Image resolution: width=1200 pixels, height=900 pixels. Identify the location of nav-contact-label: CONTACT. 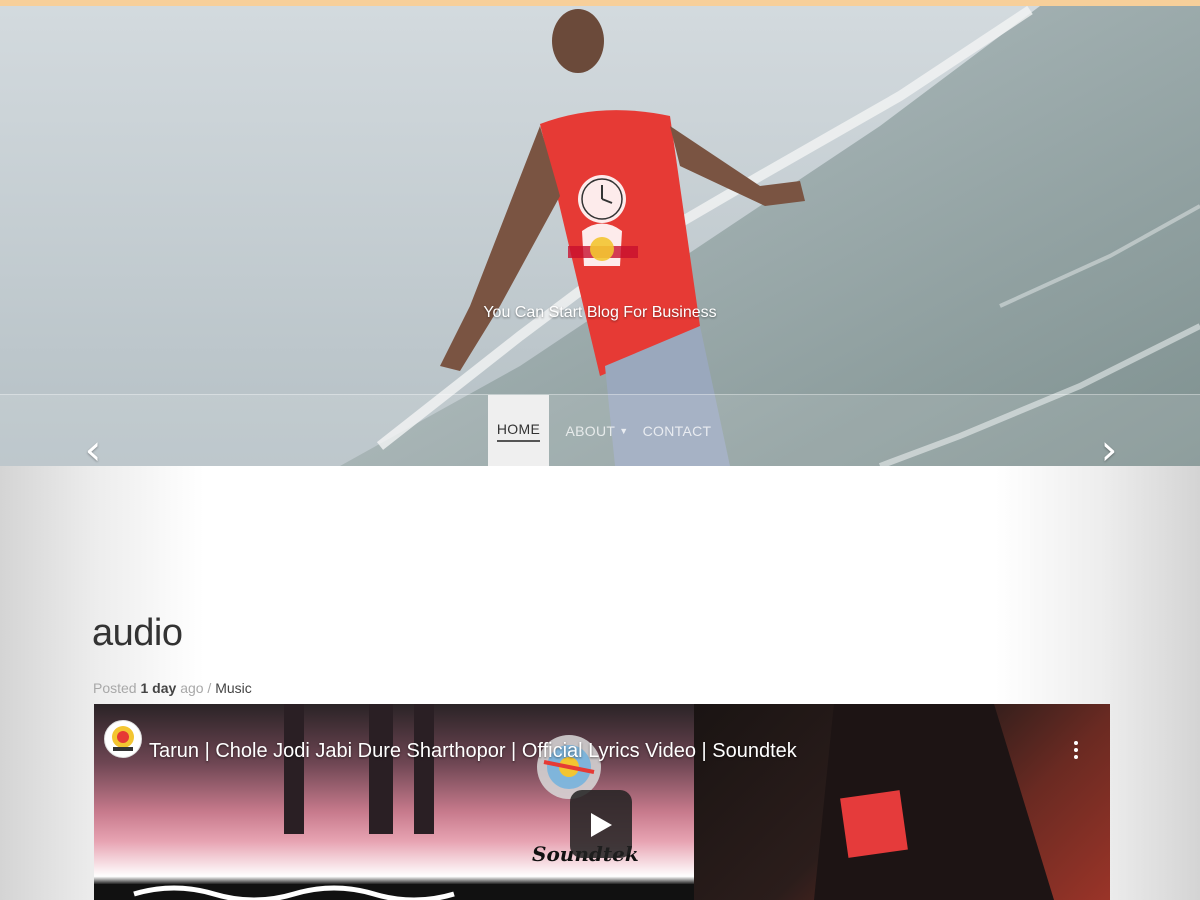
(677, 431).